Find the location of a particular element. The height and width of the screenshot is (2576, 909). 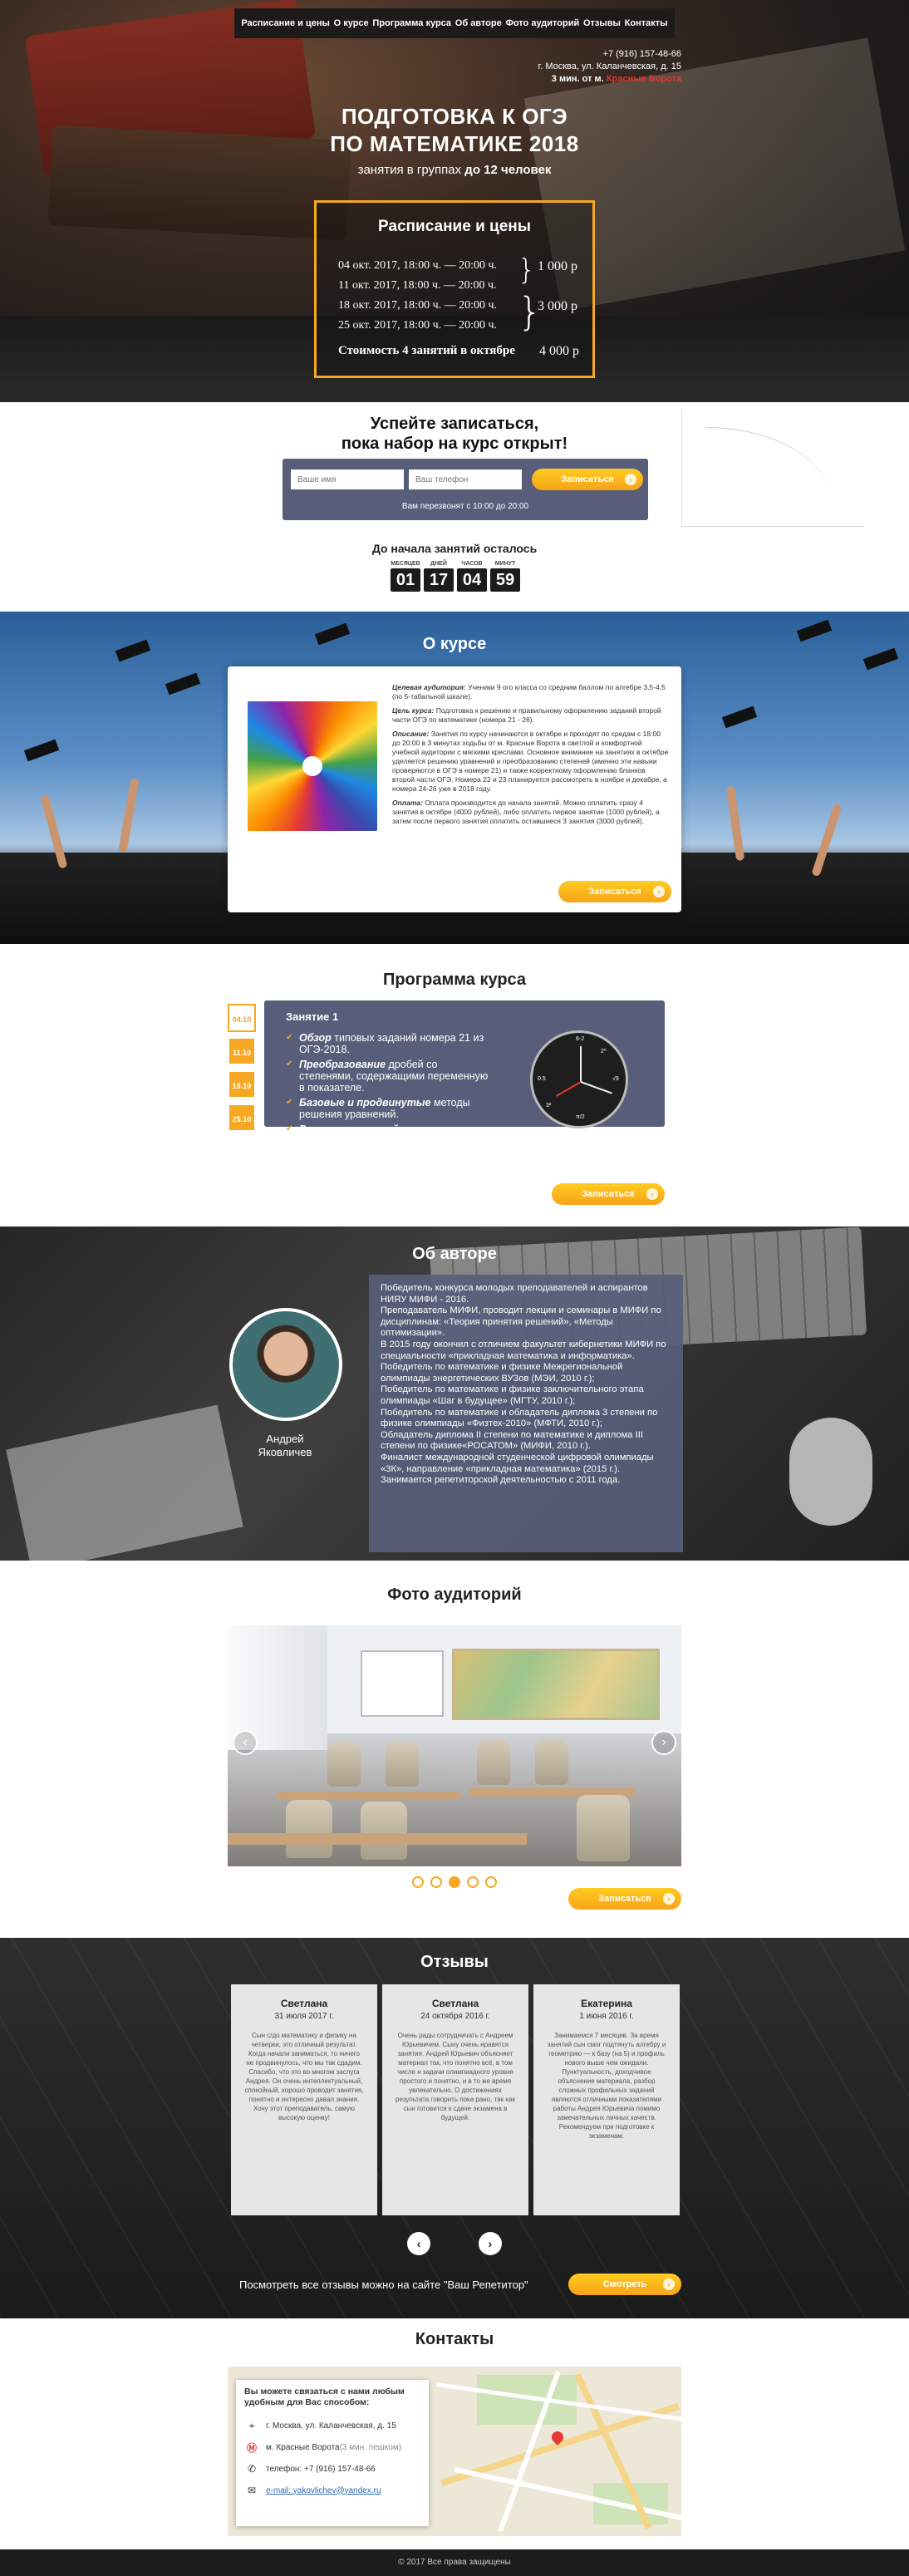

header-address: г. Москва, ул. Каланчевская, д. 15 is located at coordinates (609, 66).